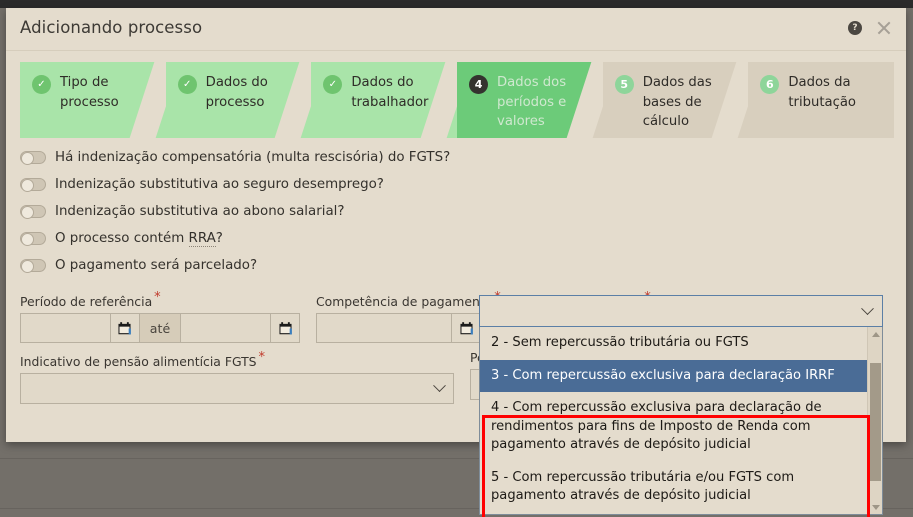  I want to click on toggle-label-abbr: RRA, so click(202, 239).